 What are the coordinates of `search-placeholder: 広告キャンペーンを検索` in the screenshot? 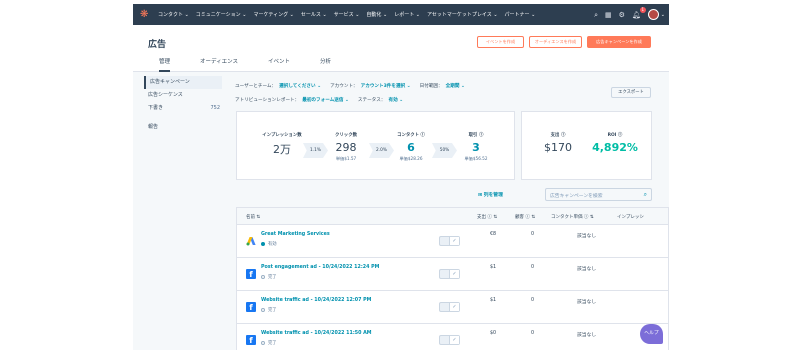 It's located at (576, 196).